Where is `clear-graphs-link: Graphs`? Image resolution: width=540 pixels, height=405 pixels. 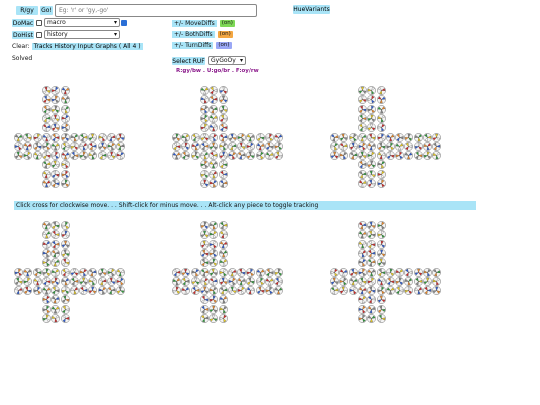 clear-graphs-link: Graphs is located at coordinates (106, 46).